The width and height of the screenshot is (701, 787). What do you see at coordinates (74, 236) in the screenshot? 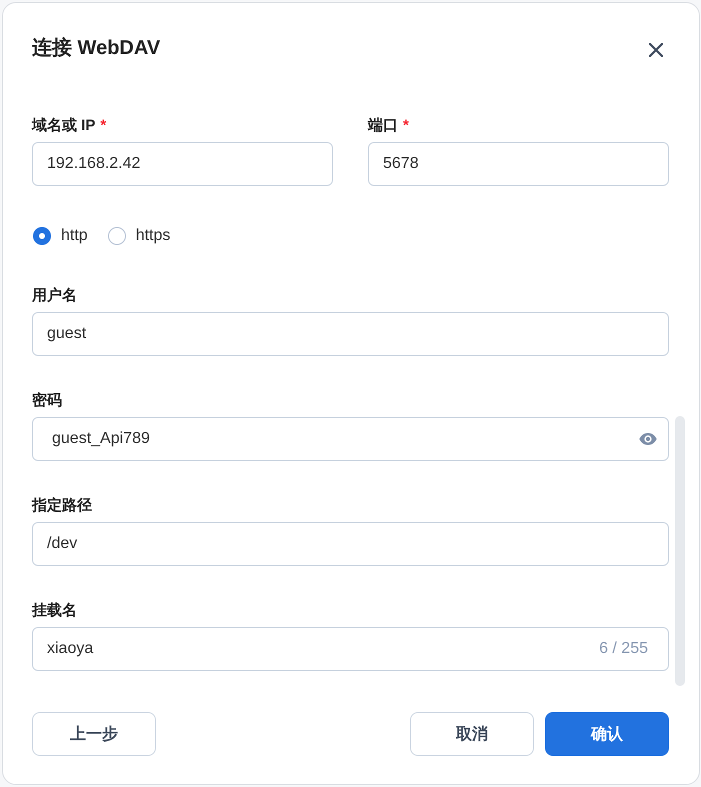
I see `radio-label: http` at bounding box center [74, 236].